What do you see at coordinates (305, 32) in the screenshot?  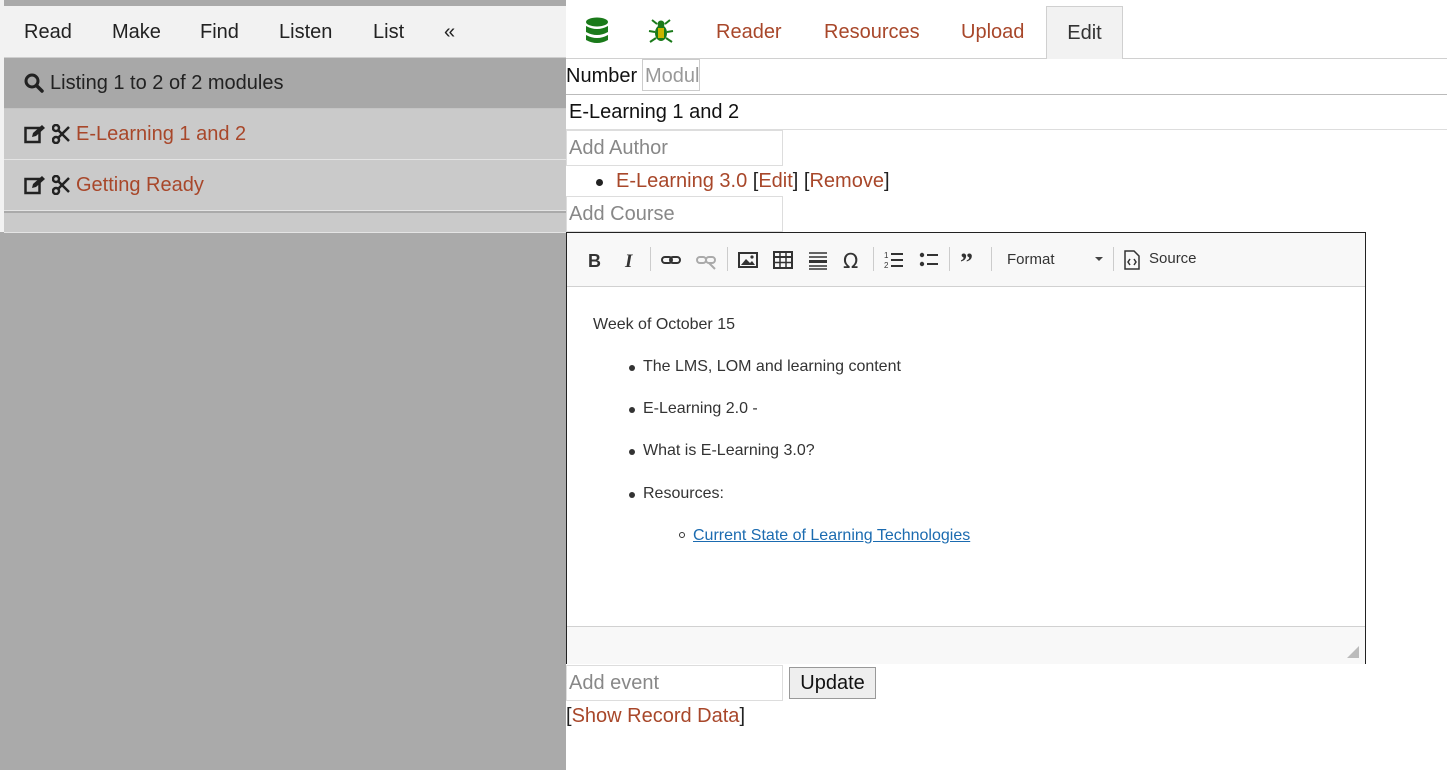 I see `nav-listen: Listen` at bounding box center [305, 32].